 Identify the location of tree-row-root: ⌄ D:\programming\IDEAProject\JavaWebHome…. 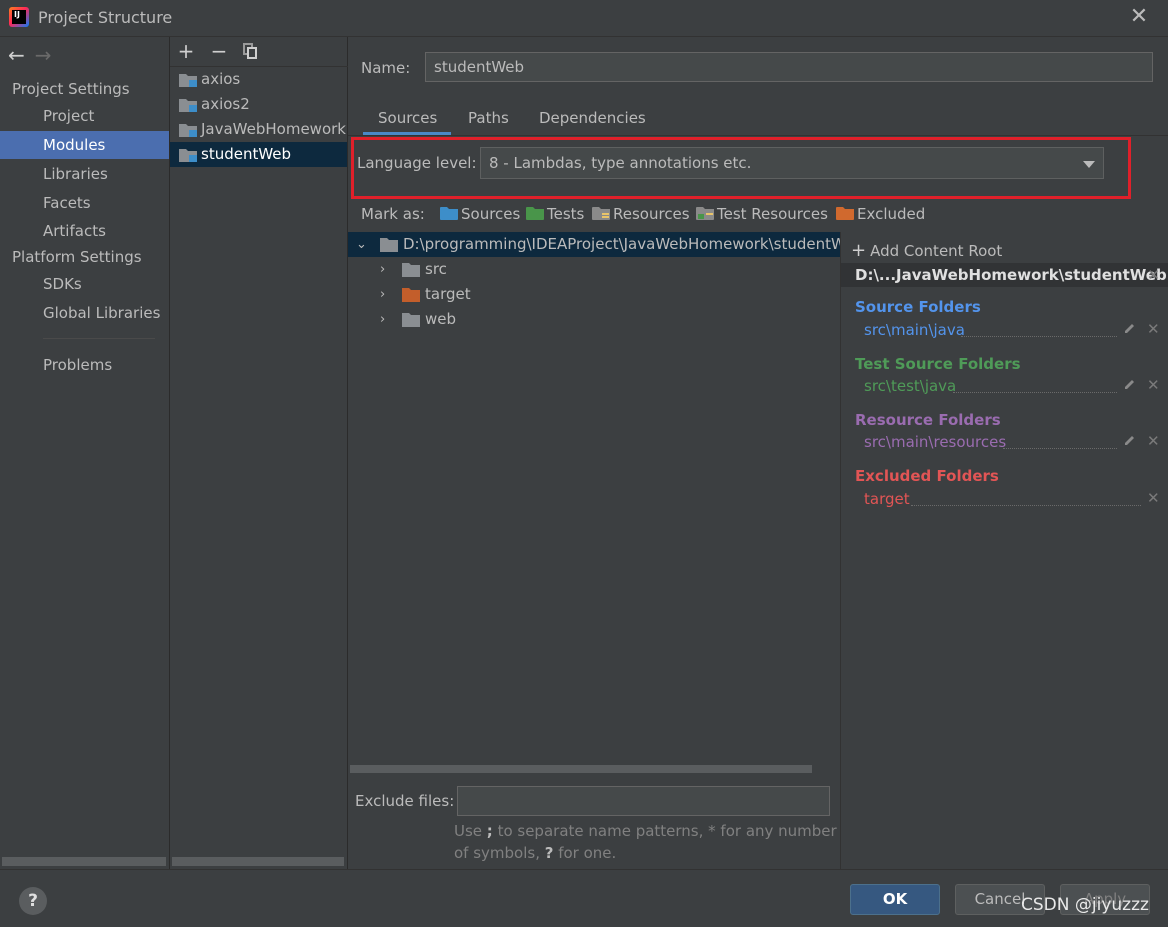
(594, 244).